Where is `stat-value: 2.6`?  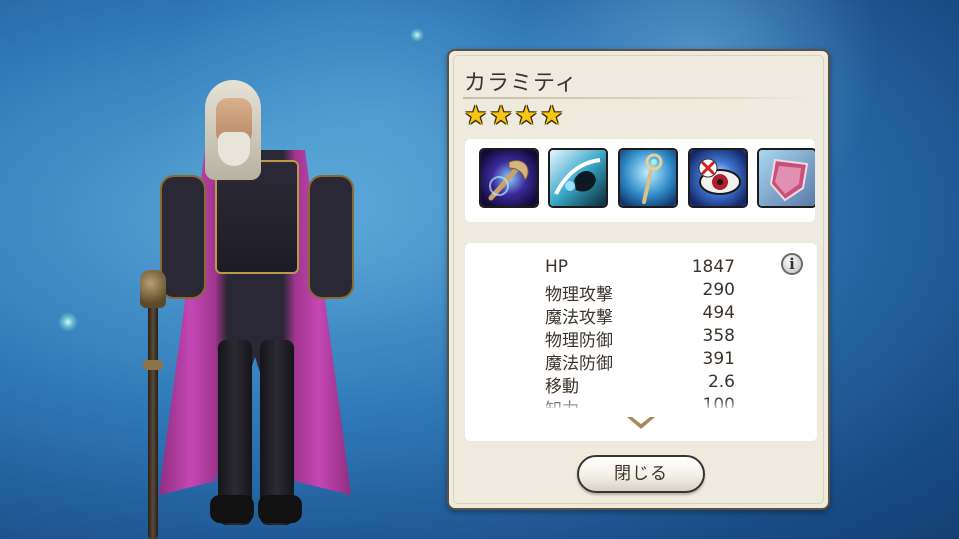
stat-value: 2.6 is located at coordinates (721, 382).